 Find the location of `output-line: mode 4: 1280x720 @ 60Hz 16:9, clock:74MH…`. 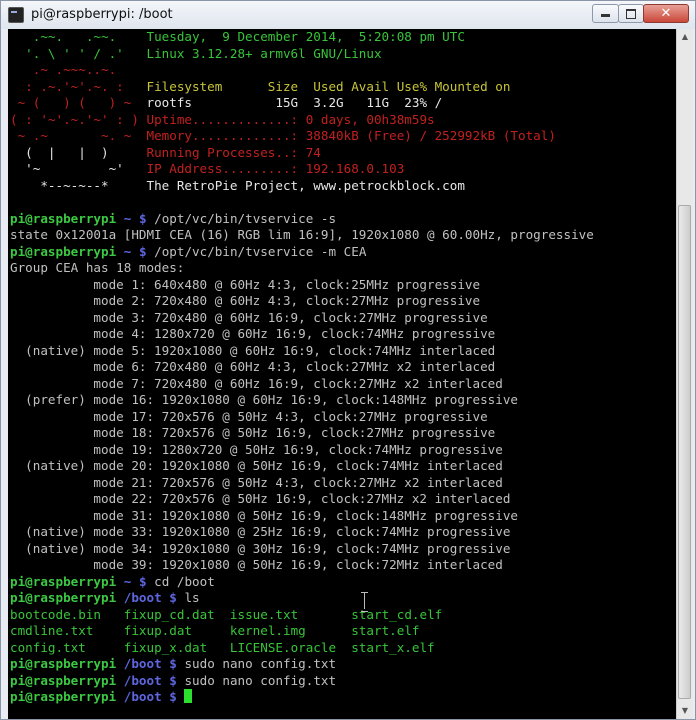

output-line: mode 4: 1280x720 @ 60Hz 16:9, clock:74MH… is located at coordinates (253, 333).